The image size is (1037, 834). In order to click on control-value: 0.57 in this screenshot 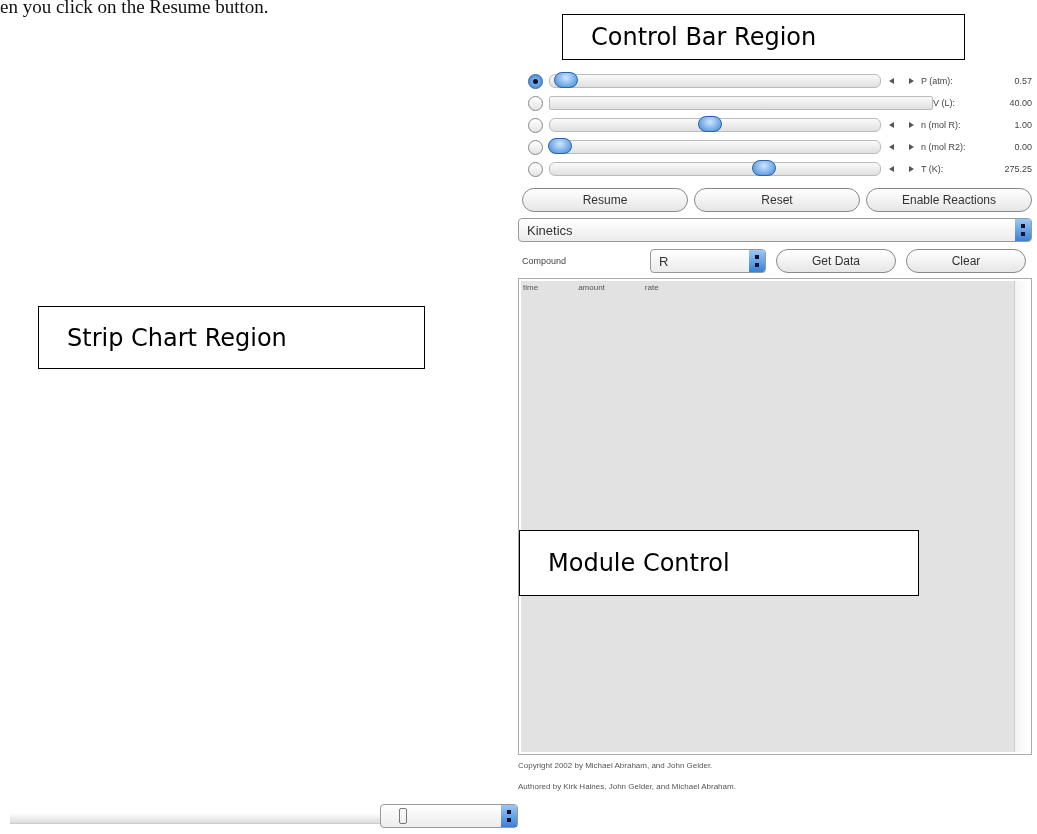, I will do `click(1022, 81)`.